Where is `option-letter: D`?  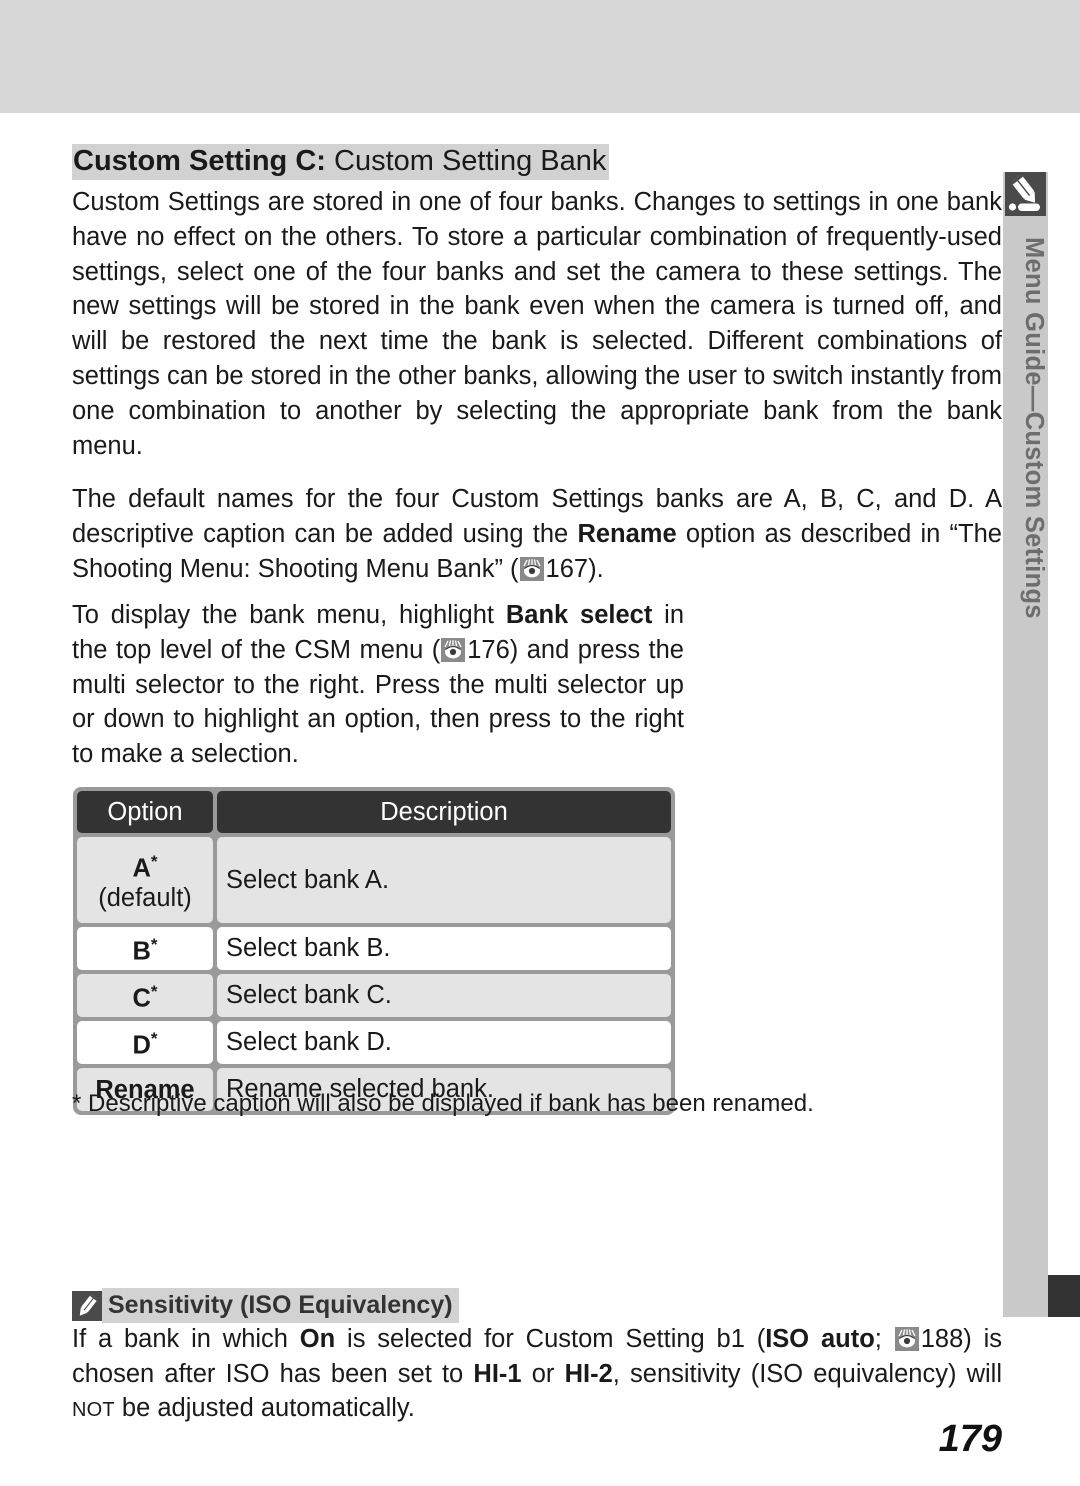
option-letter: D is located at coordinates (141, 1045).